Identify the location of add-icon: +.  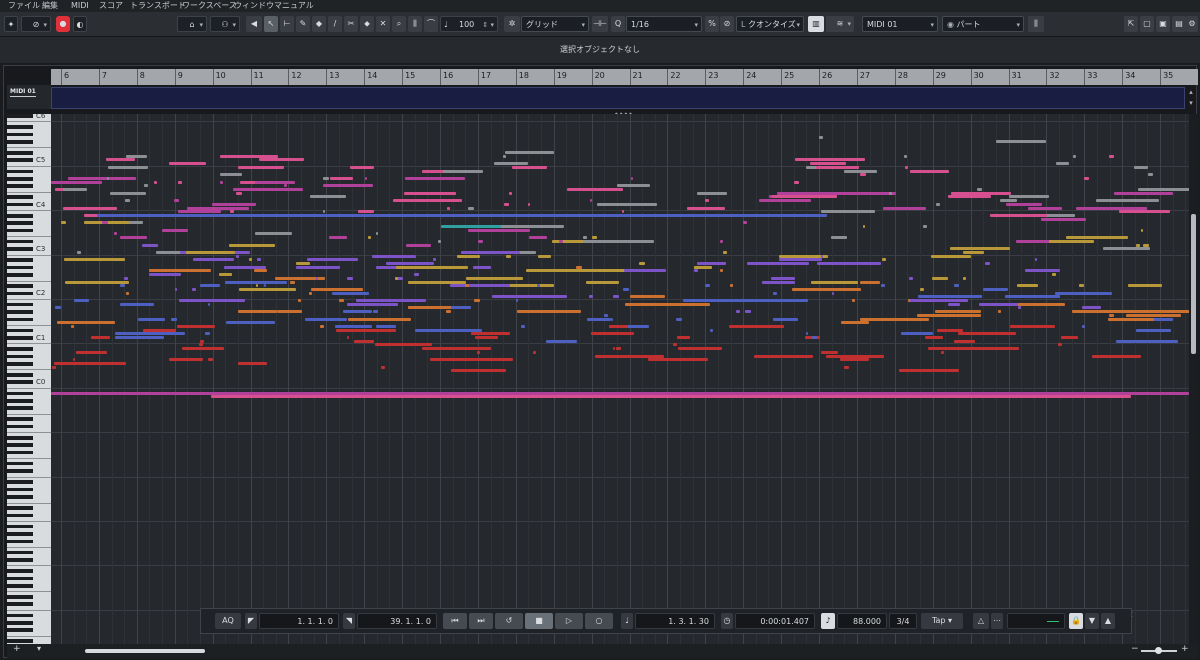
(17, 649).